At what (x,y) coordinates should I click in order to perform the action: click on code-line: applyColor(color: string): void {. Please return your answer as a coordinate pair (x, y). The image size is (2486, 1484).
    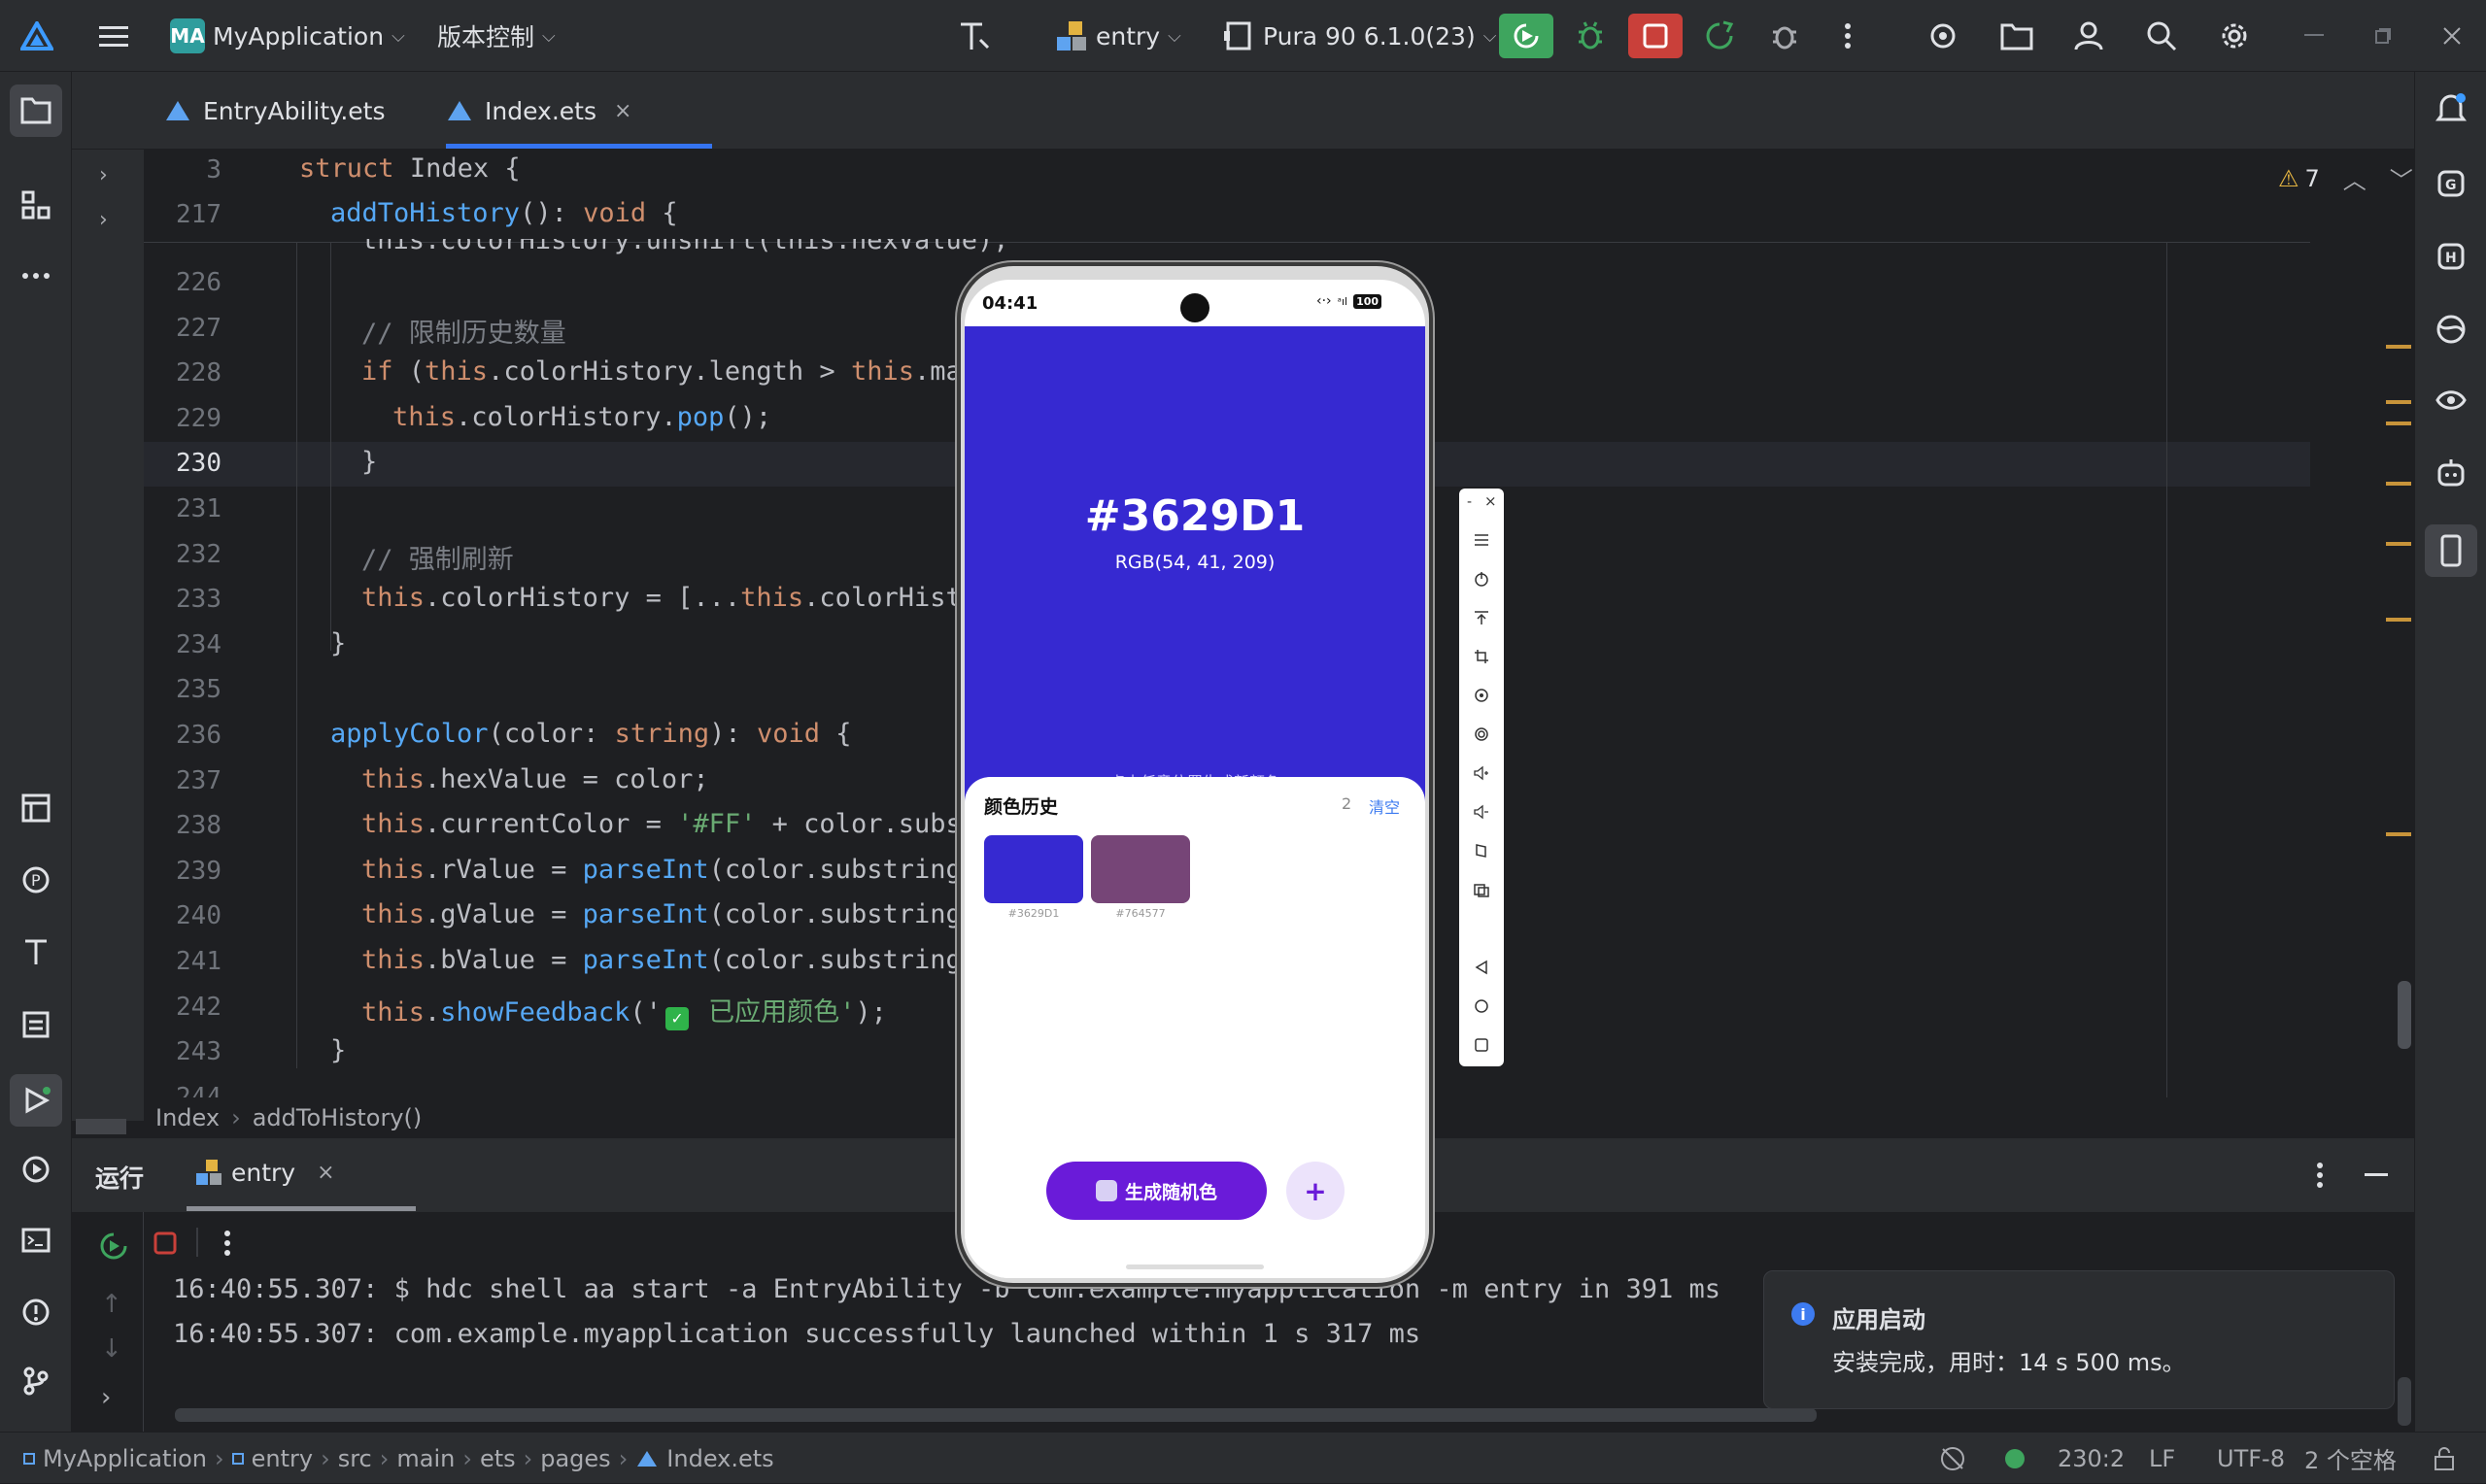
    Looking at the image, I should click on (590, 734).